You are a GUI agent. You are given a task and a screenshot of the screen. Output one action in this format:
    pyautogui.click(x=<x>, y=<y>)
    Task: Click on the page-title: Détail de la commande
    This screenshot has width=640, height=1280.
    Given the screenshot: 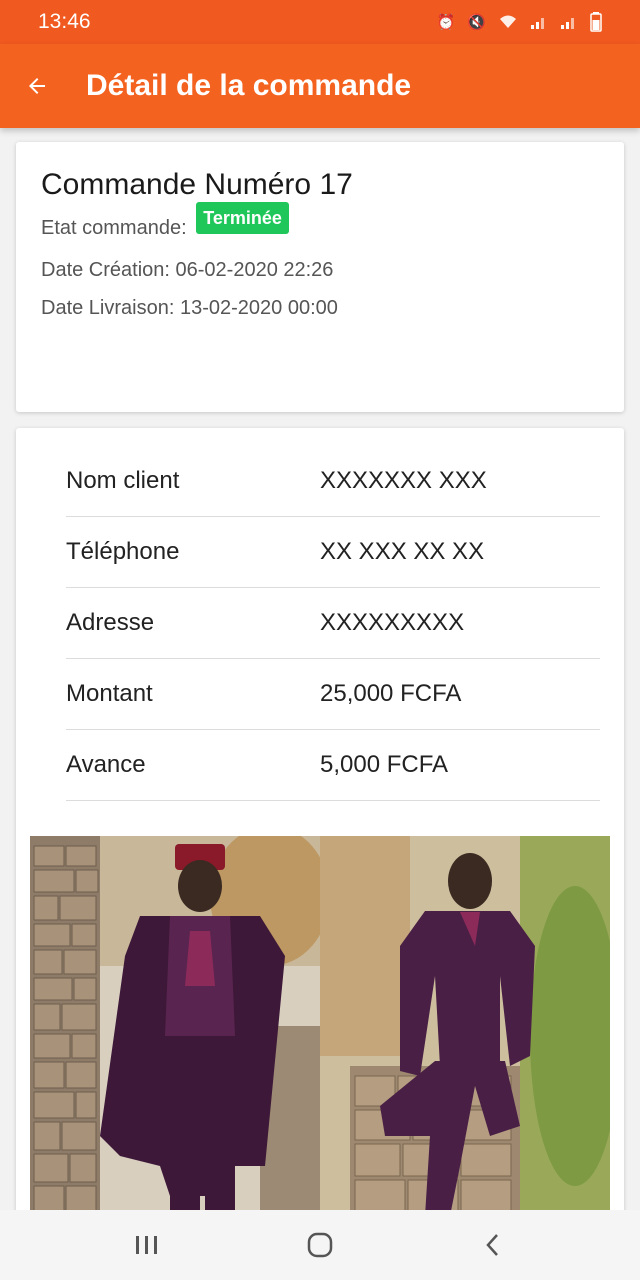 What is the action you would take?
    pyautogui.click(x=249, y=85)
    